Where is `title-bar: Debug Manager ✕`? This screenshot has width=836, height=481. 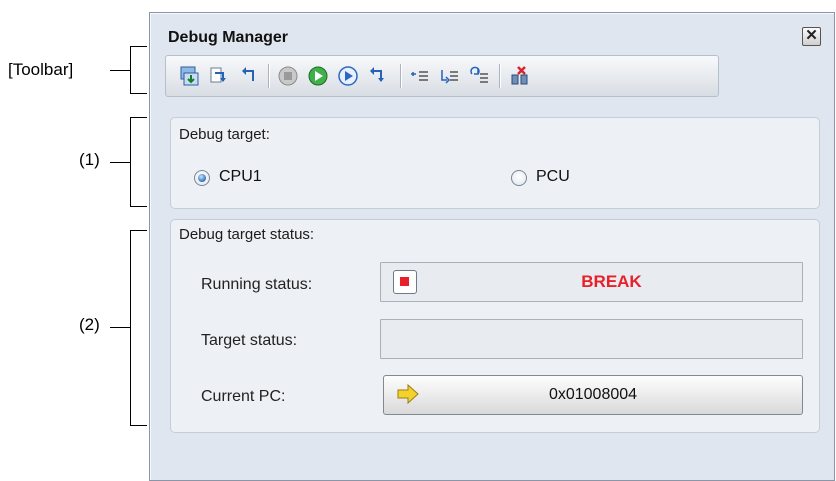 title-bar: Debug Manager ✕ is located at coordinates (492, 30).